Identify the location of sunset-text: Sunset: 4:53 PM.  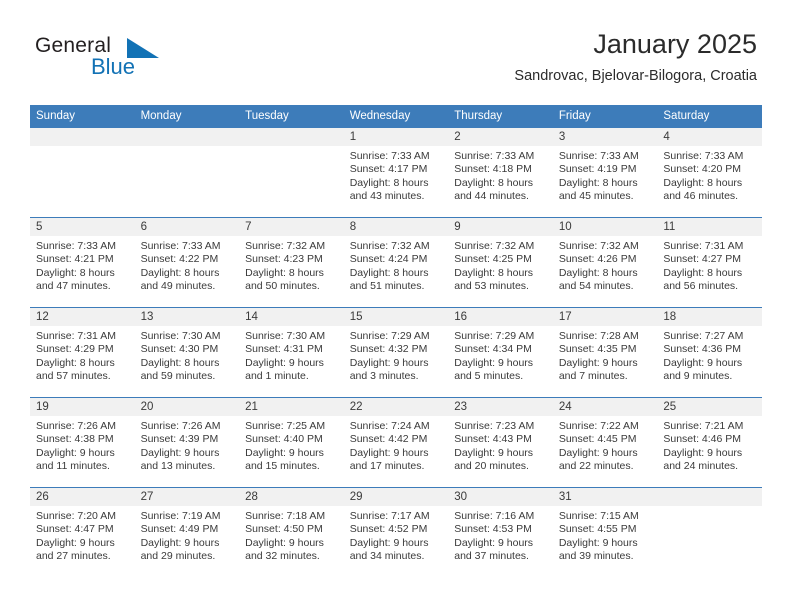
(493, 529).